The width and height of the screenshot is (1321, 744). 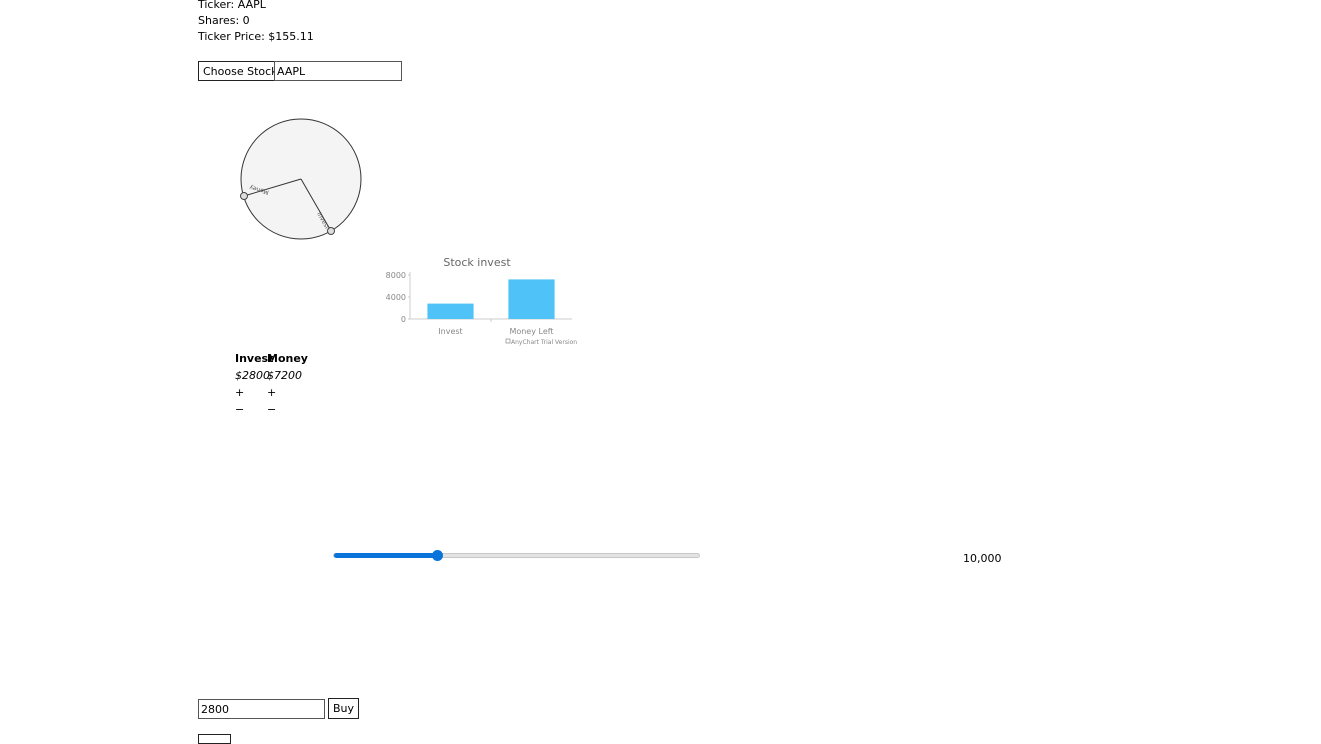 I want to click on bottom-button, so click(x=214, y=739).